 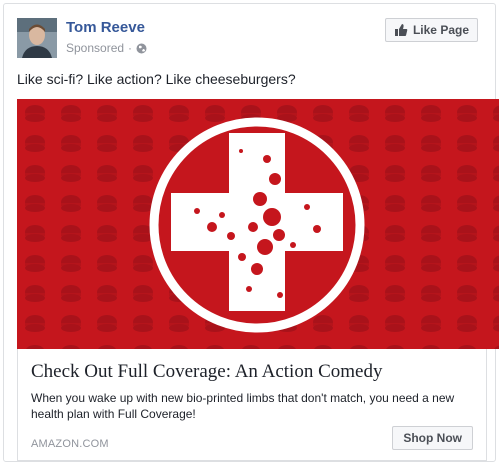 I want to click on post-meta: Sponsored ·, so click(x=106, y=48).